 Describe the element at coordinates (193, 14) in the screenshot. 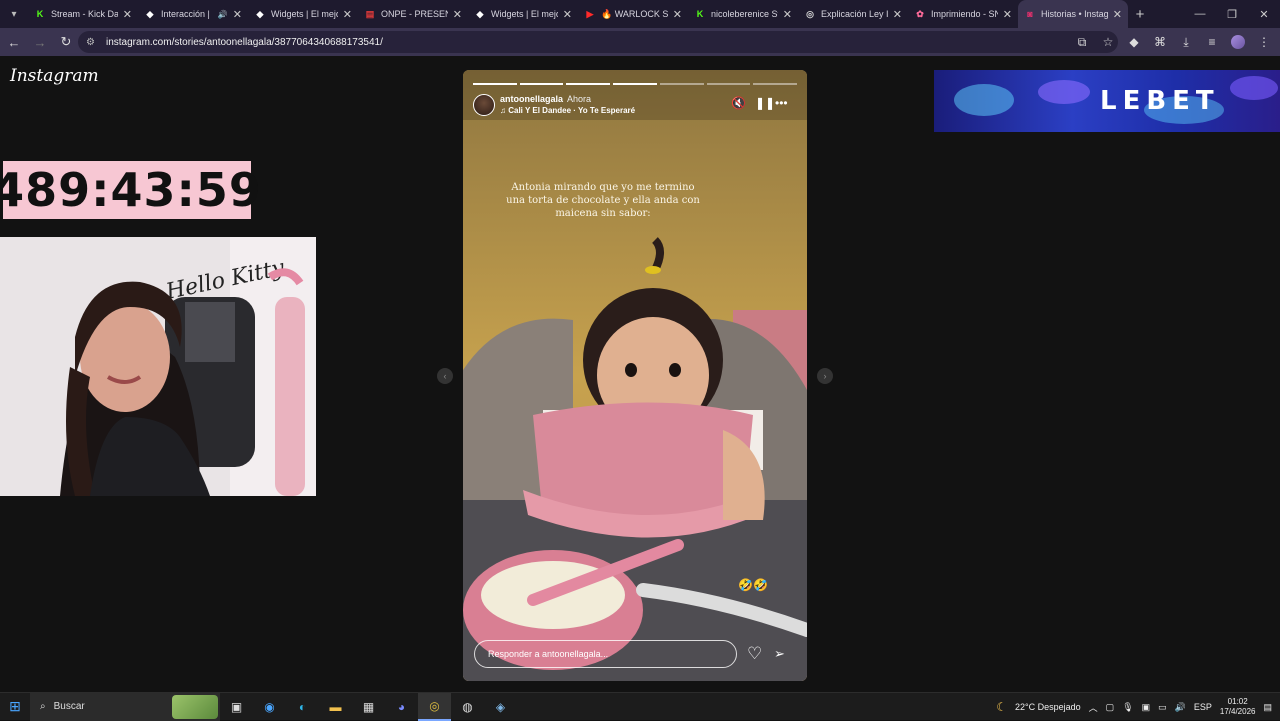

I see `browser-tab: ◆ Interacción | L 🔊 ✕` at that location.